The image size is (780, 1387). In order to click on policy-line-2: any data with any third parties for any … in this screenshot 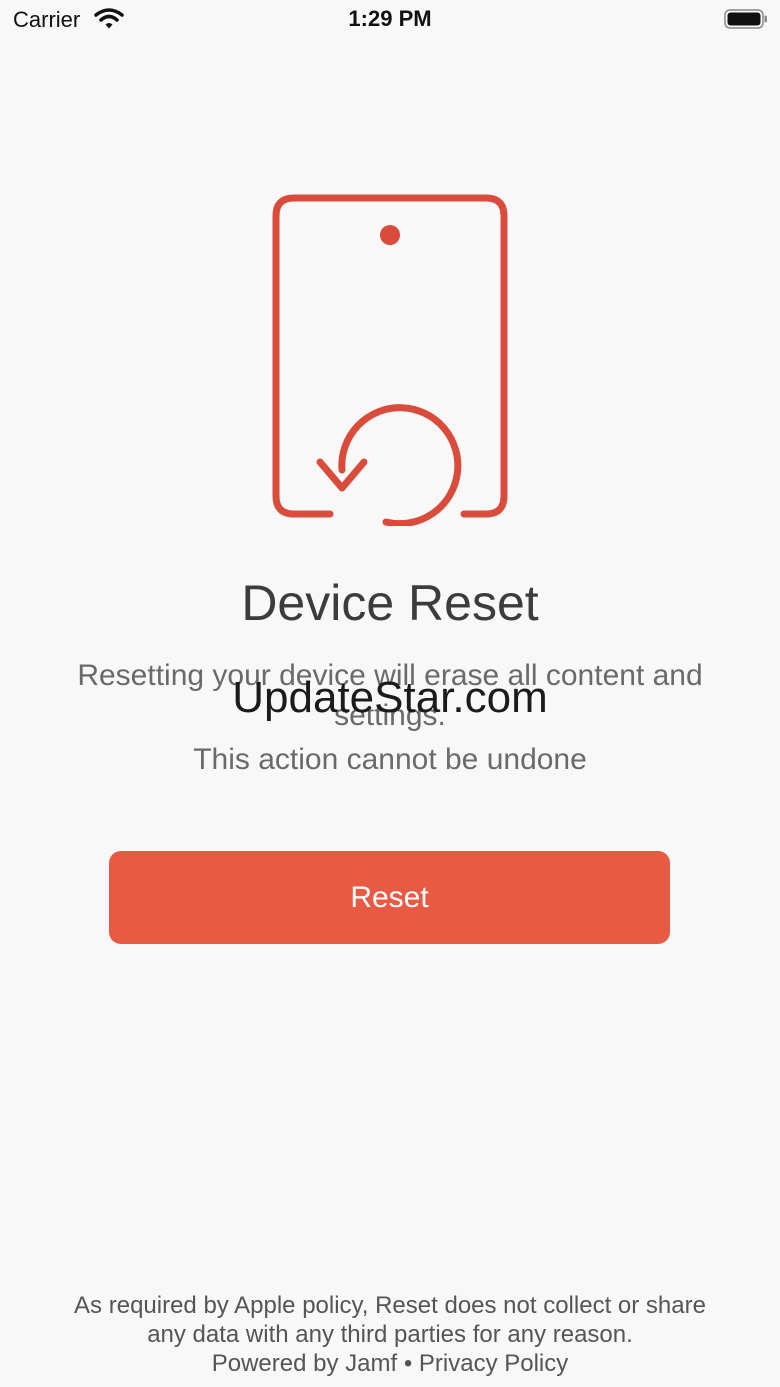, I will do `click(390, 1334)`.